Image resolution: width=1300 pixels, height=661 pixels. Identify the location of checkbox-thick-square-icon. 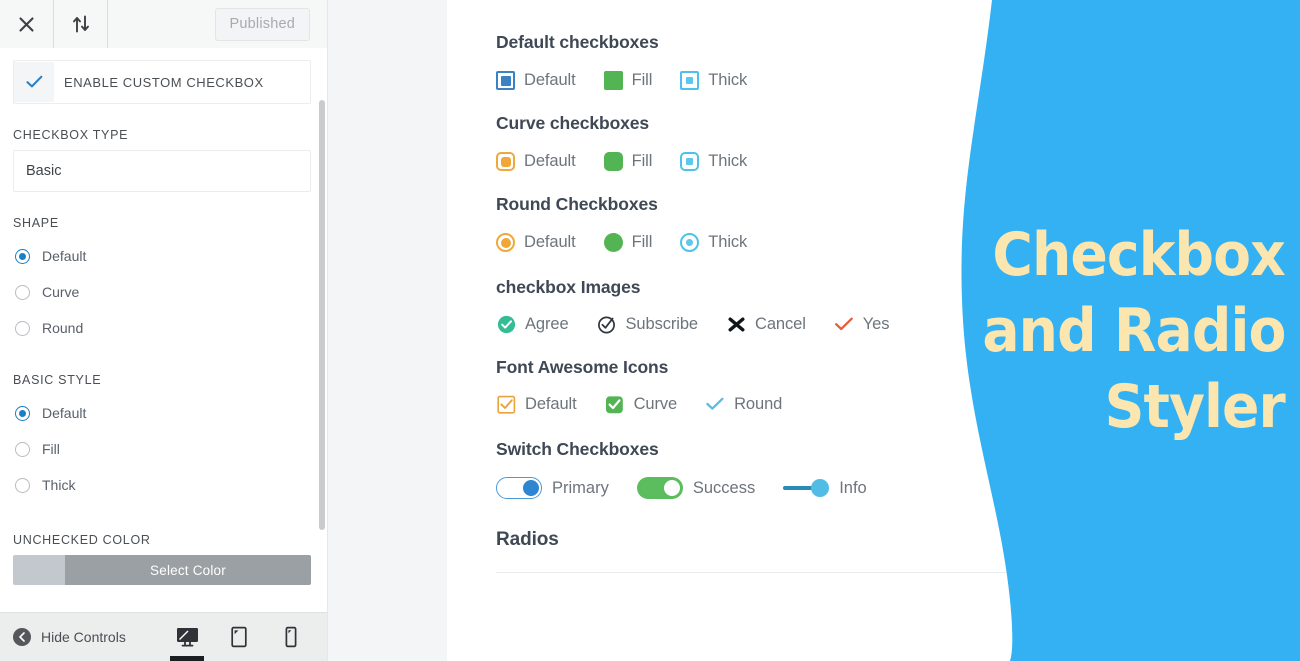
(690, 80).